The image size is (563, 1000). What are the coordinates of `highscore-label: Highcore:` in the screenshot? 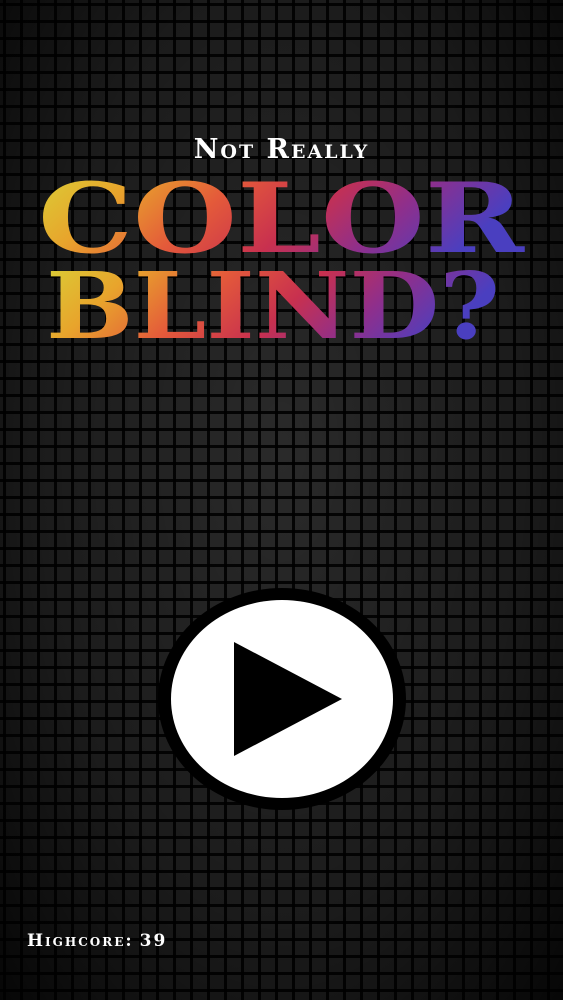 It's located at (80, 941).